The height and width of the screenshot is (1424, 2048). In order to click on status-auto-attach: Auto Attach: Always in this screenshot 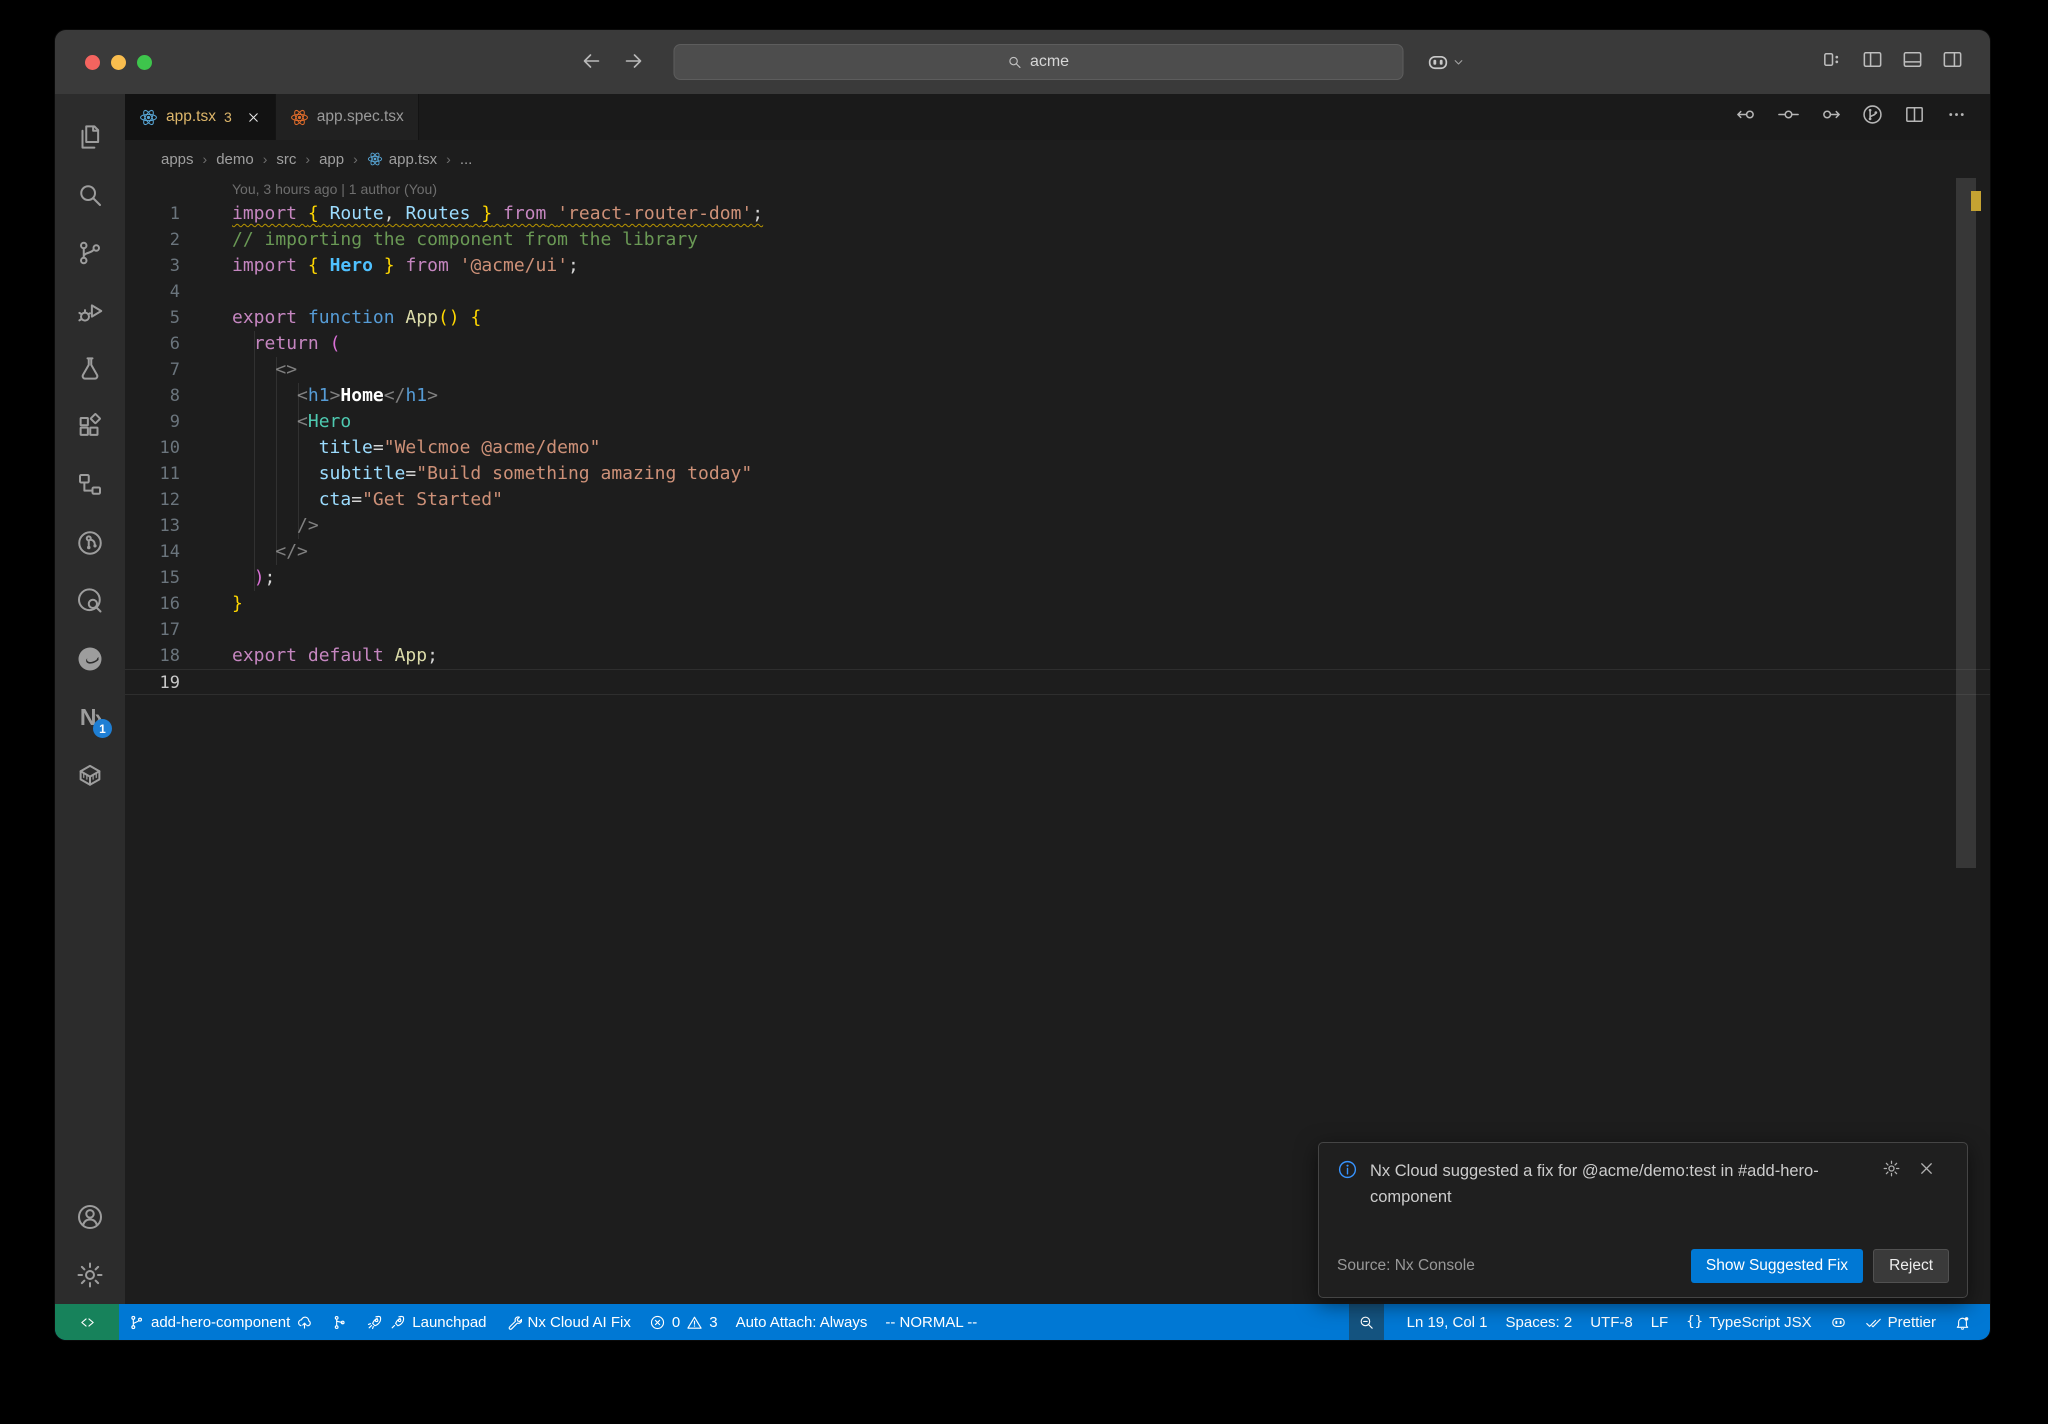, I will do `click(802, 1322)`.